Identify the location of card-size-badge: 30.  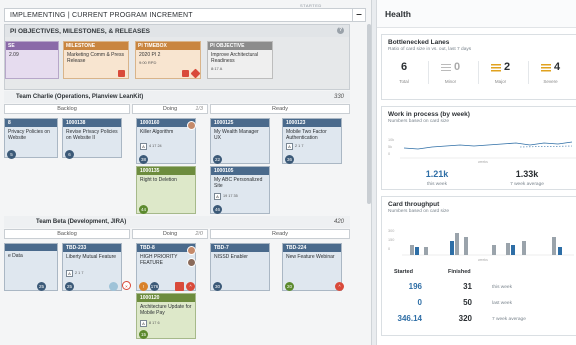
(217, 286).